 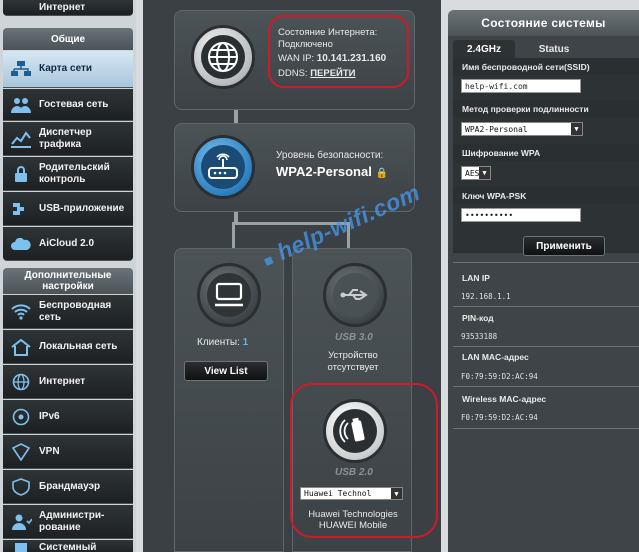 What do you see at coordinates (21, 312) in the screenshot?
I see `wireless-icon` at bounding box center [21, 312].